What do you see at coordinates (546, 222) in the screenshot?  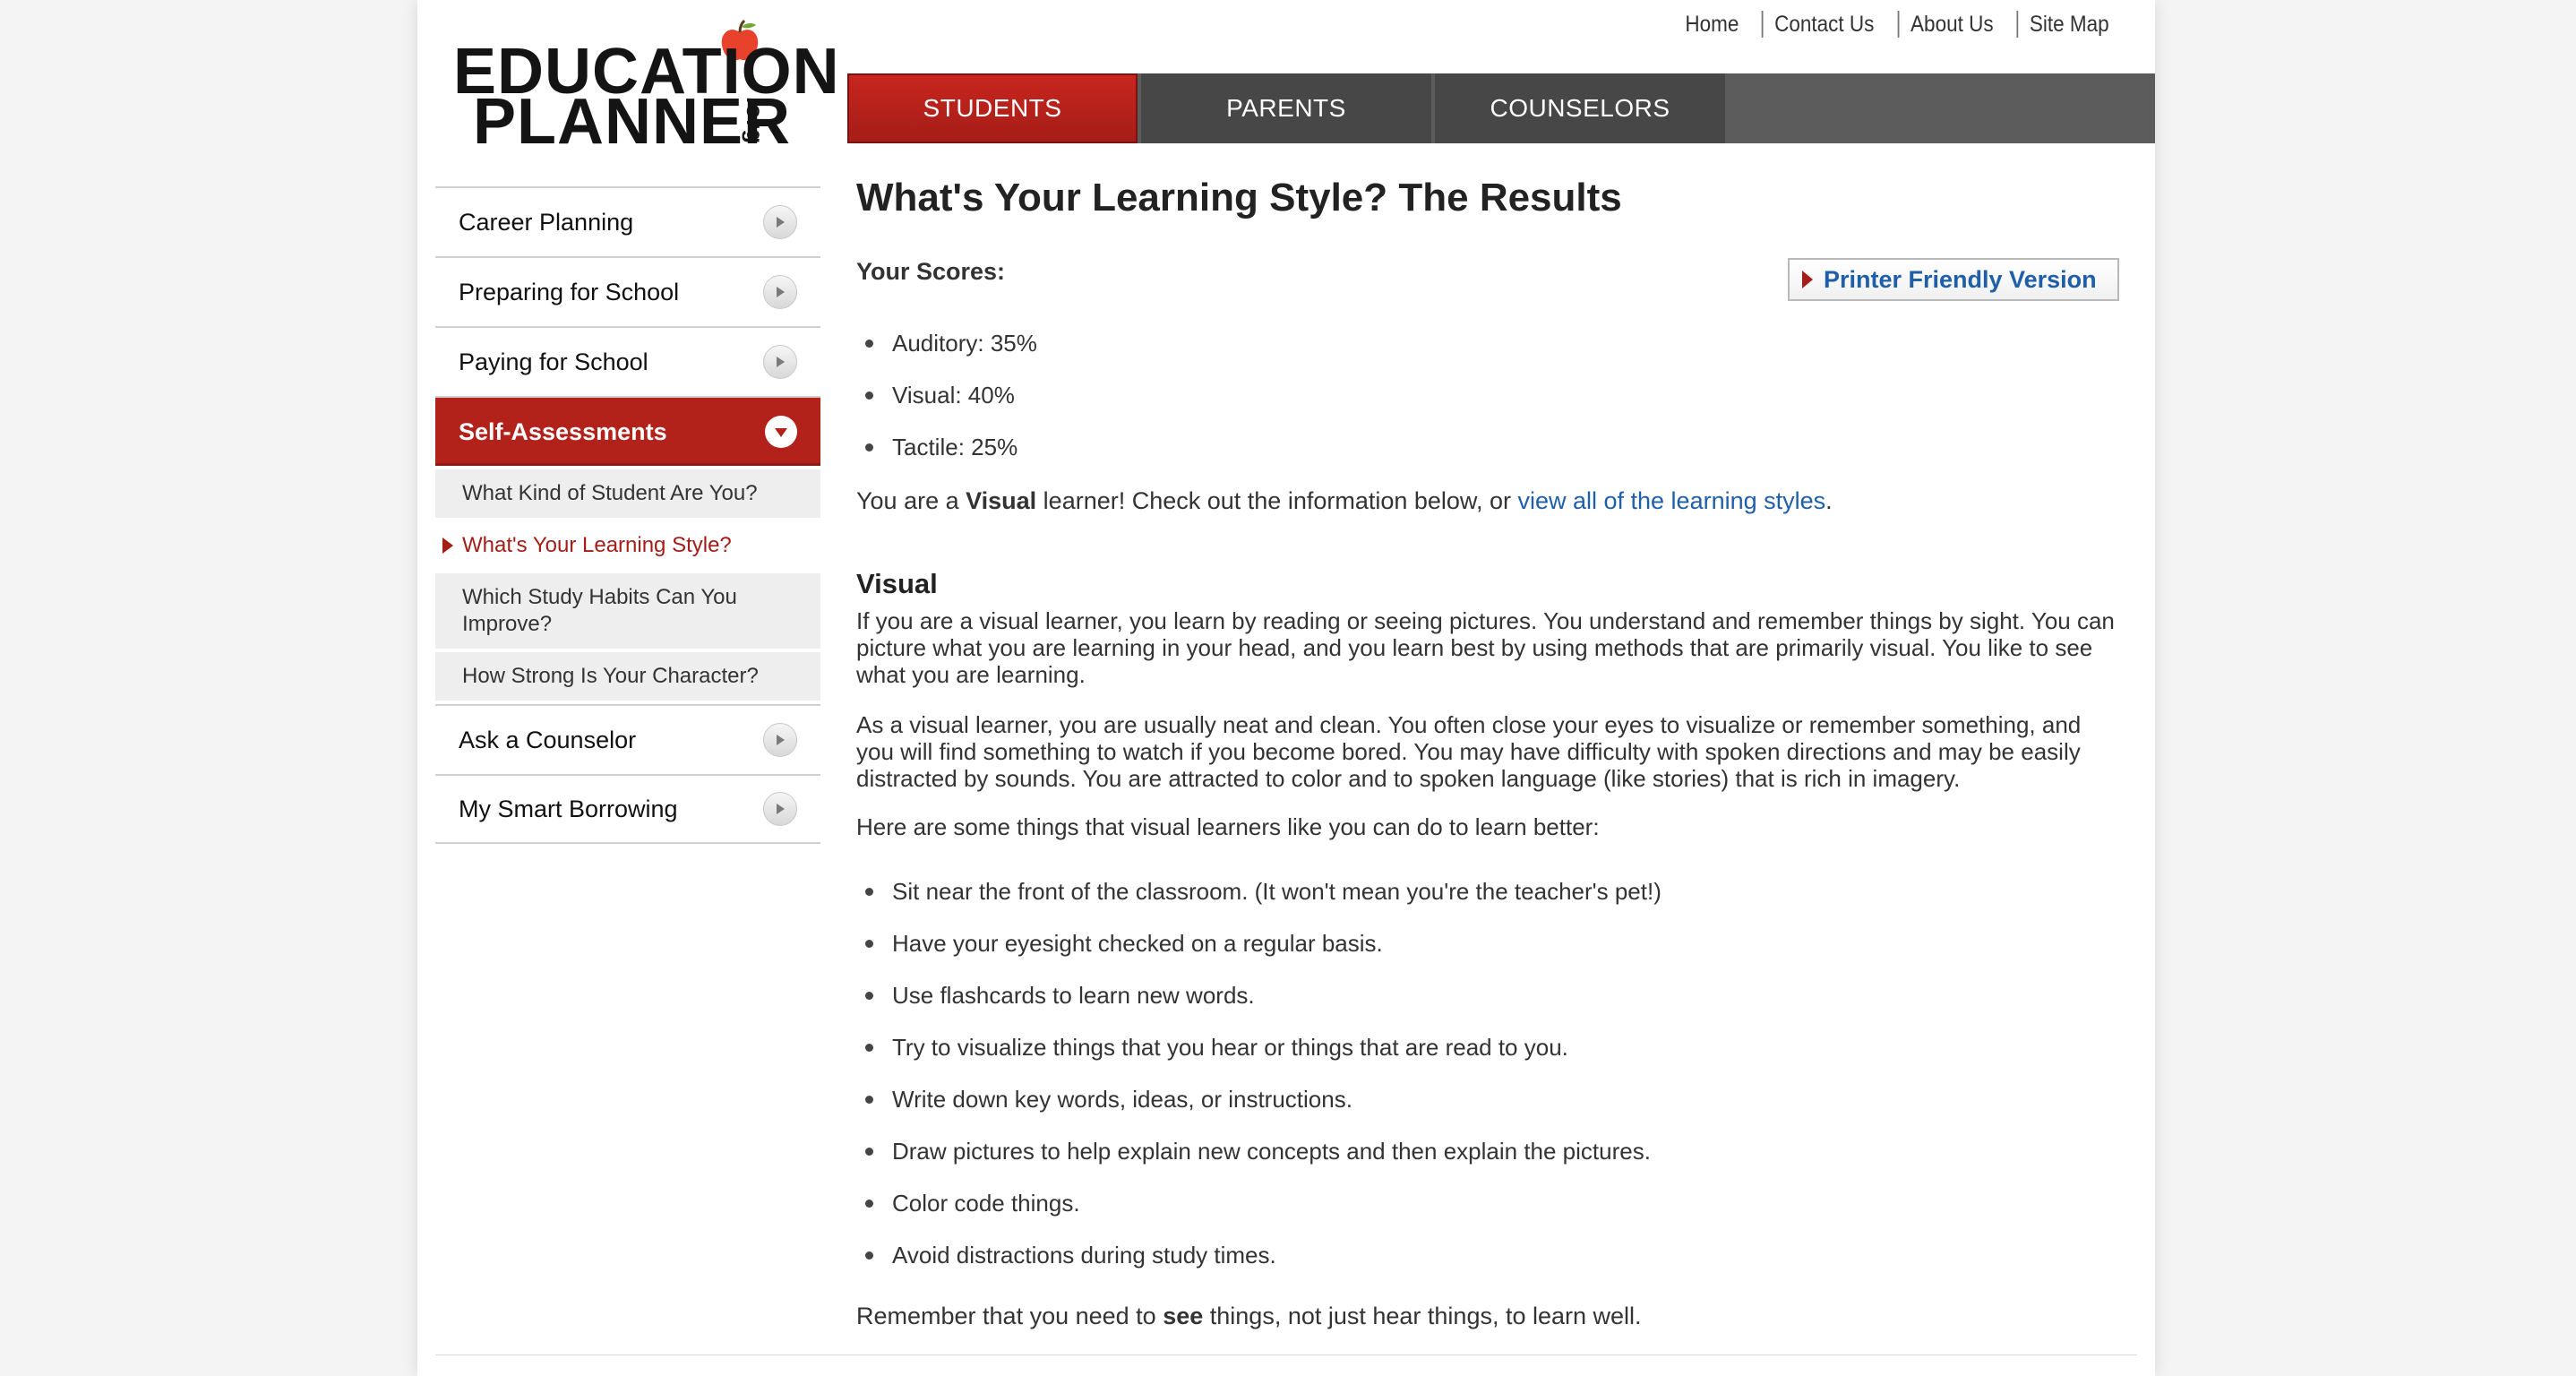 I see `sidebar-item-label: Career Planning` at bounding box center [546, 222].